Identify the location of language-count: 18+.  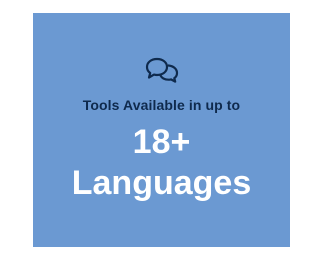
(161, 142).